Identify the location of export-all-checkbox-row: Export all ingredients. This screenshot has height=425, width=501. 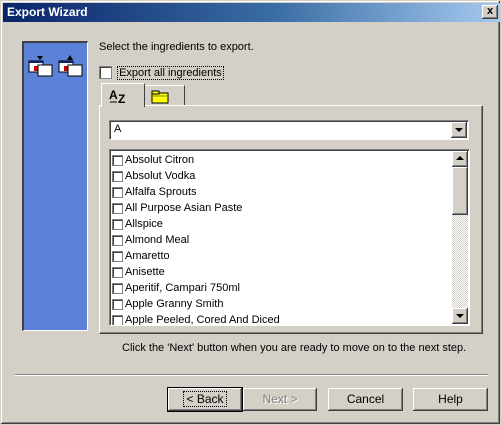
(161, 72).